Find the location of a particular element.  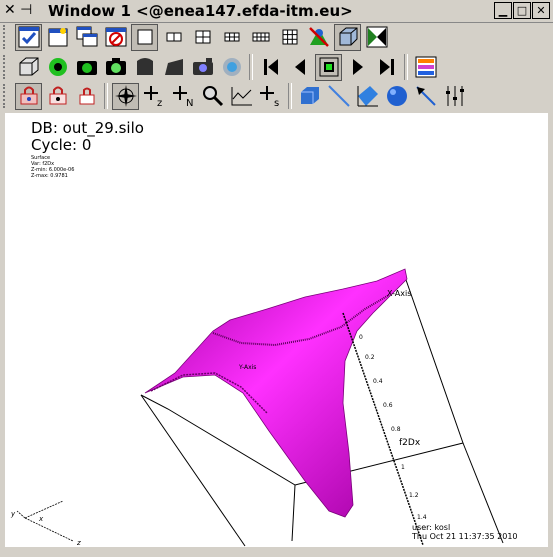

invert-button is located at coordinates (231, 67).